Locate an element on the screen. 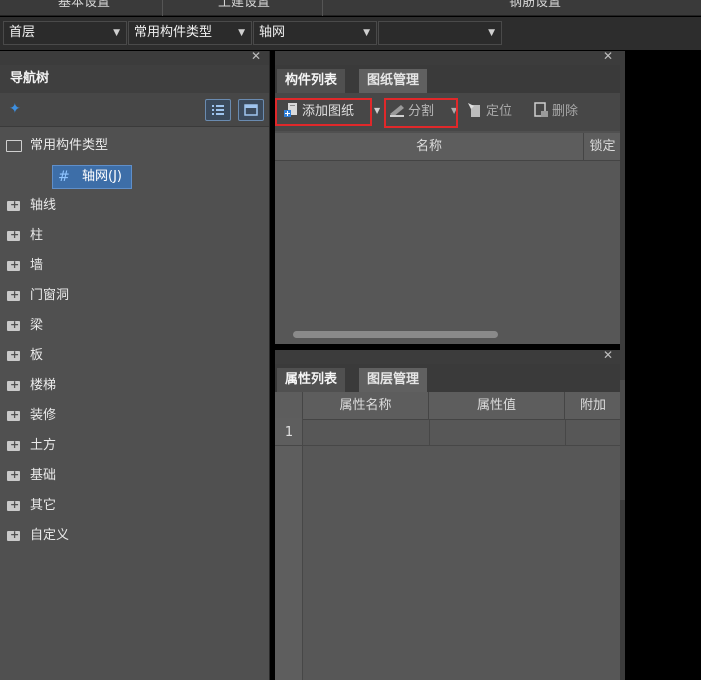  tab-drawing-management: 图纸管理 is located at coordinates (393, 81).